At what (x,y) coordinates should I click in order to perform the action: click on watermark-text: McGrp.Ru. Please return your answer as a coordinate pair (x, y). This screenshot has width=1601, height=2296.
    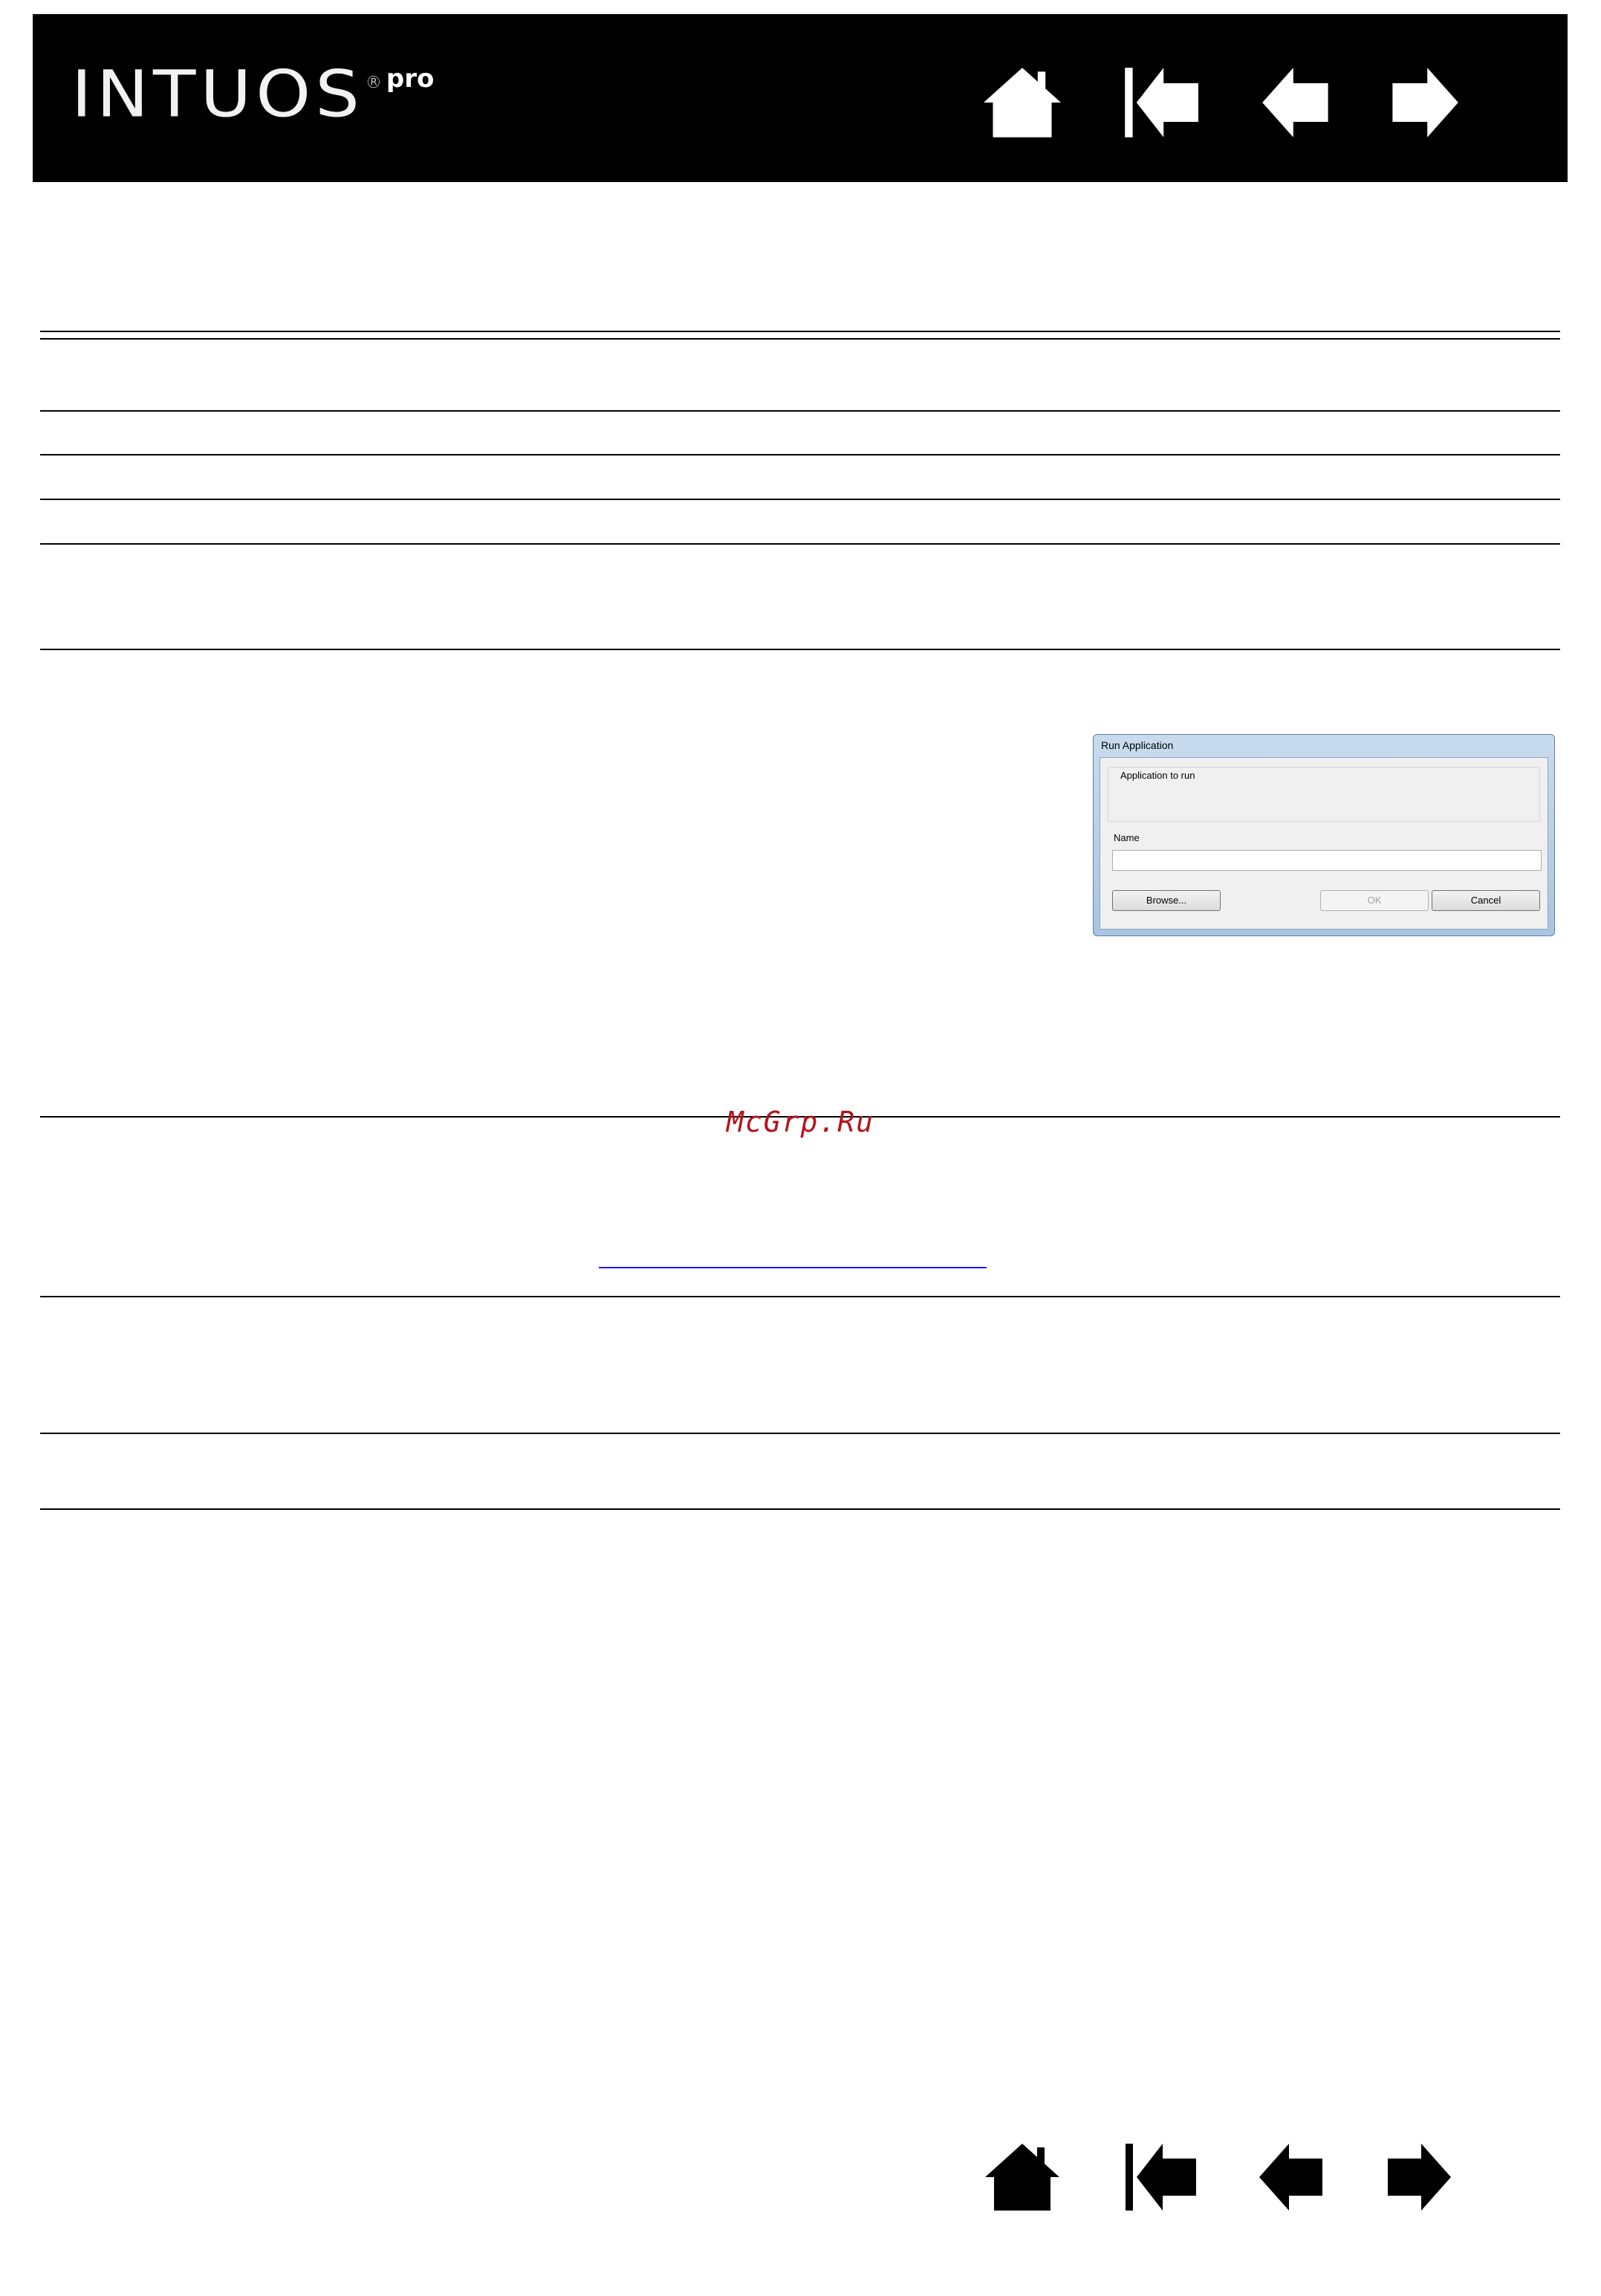
    Looking at the image, I should click on (800, 1122).